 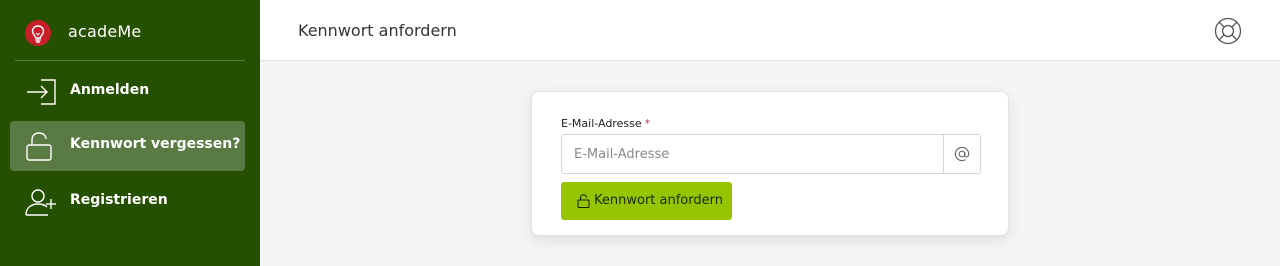 What do you see at coordinates (41, 92) in the screenshot?
I see `login-icon` at bounding box center [41, 92].